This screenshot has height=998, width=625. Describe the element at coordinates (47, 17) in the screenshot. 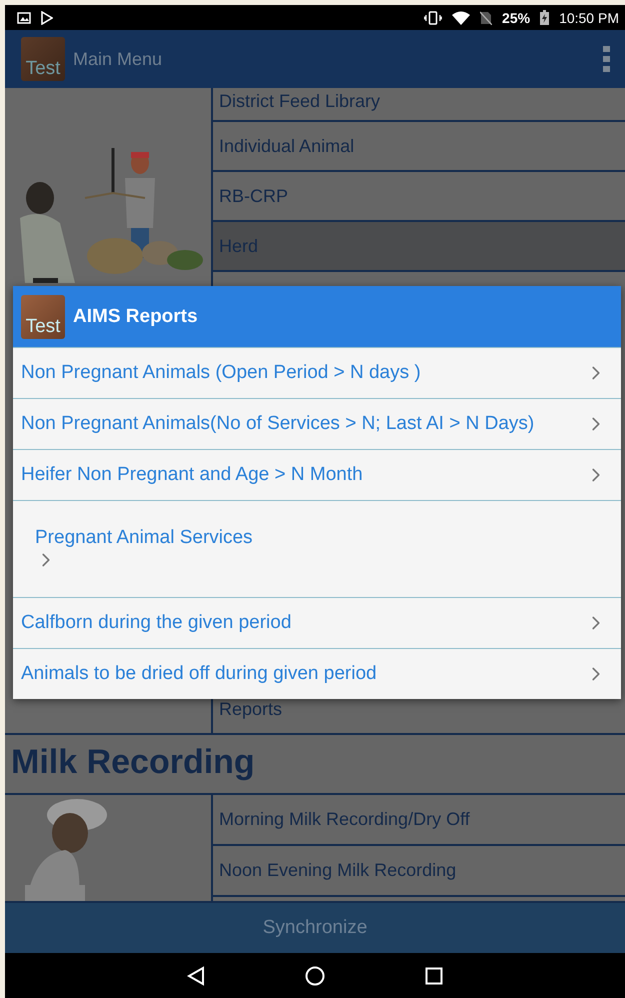

I see `play-store-icon` at that location.